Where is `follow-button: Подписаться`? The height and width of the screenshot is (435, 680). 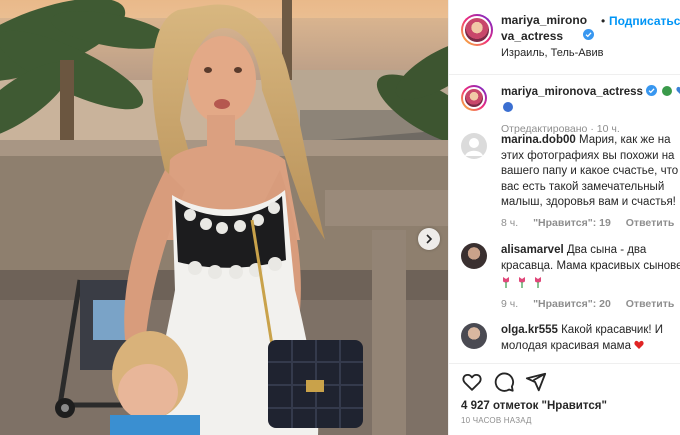 follow-button: Подписаться is located at coordinates (644, 21).